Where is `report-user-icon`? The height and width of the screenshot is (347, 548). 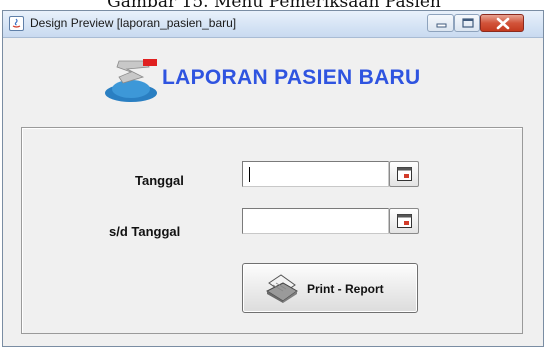 report-user-icon is located at coordinates (131, 80).